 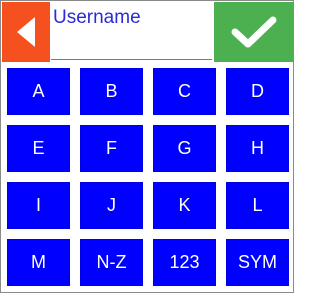 What do you see at coordinates (38, 262) in the screenshot?
I see `key-m: M` at bounding box center [38, 262].